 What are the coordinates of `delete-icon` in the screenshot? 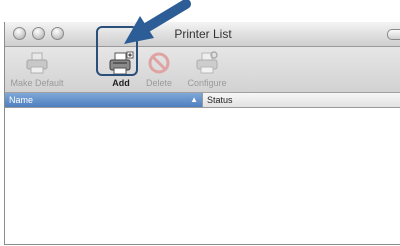 It's located at (159, 63).